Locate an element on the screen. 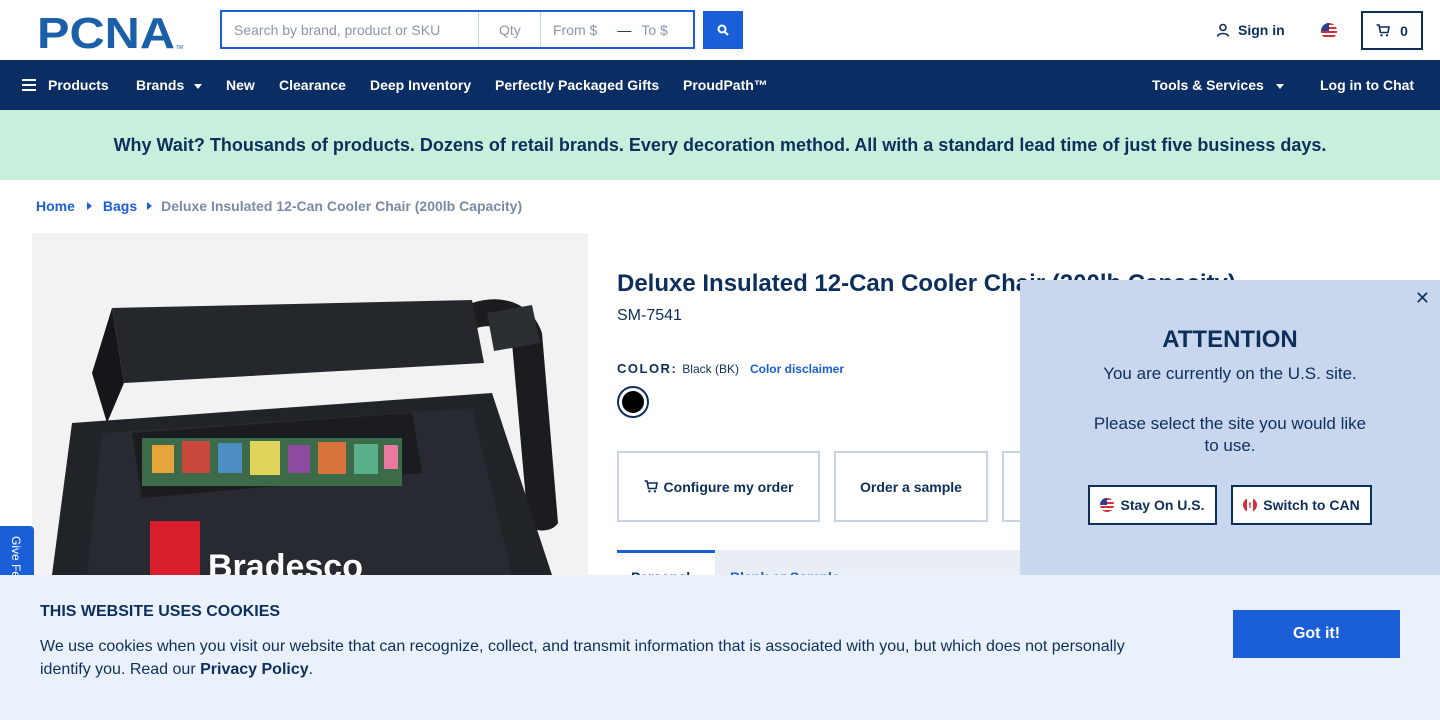  logo-text: PCNA is located at coordinates (106, 31).